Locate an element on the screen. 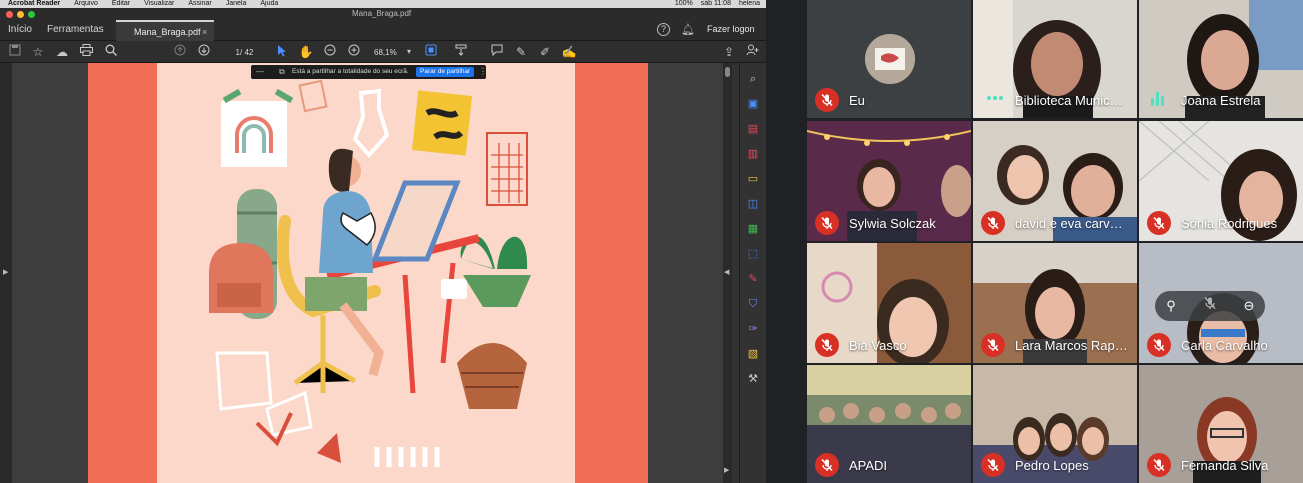  tab-close-button: × is located at coordinates (204, 32).